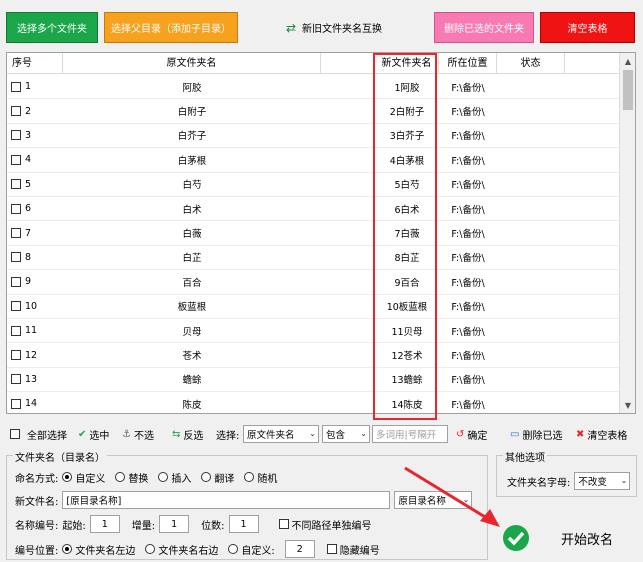 This screenshot has width=643, height=562. Describe the element at coordinates (104, 524) in the screenshot. I see `start-input: 1` at that location.